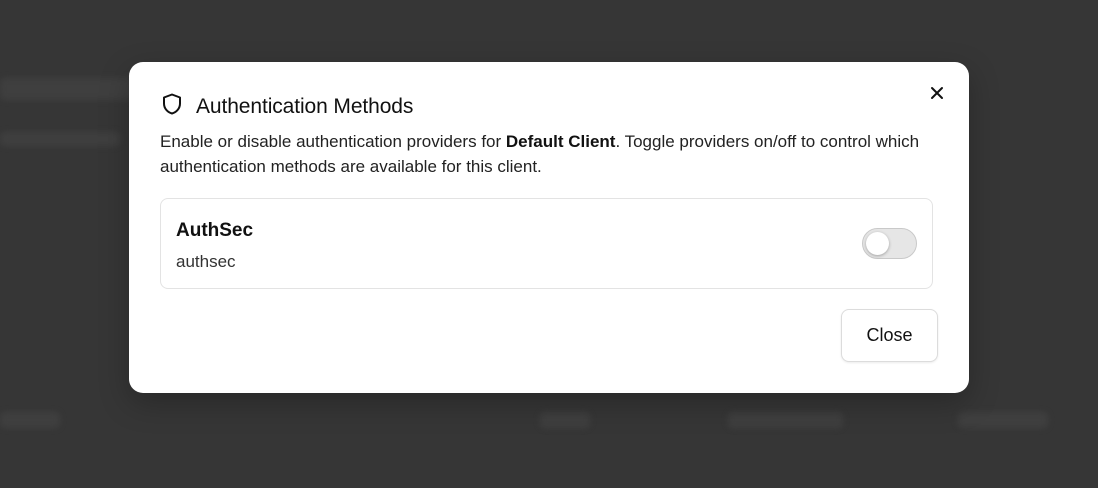 Image resolution: width=1098 pixels, height=488 pixels. Describe the element at coordinates (877, 243) in the screenshot. I see `toggle-knob` at that location.